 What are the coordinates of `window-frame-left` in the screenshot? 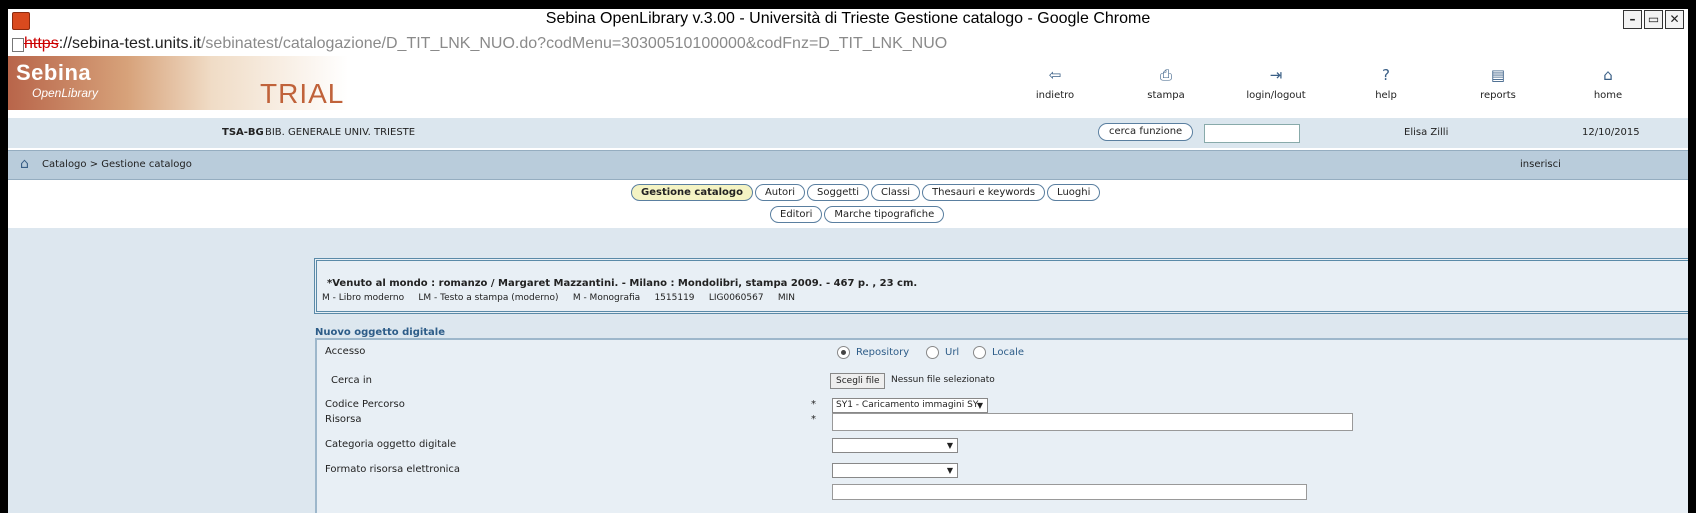 It's located at (4, 273).